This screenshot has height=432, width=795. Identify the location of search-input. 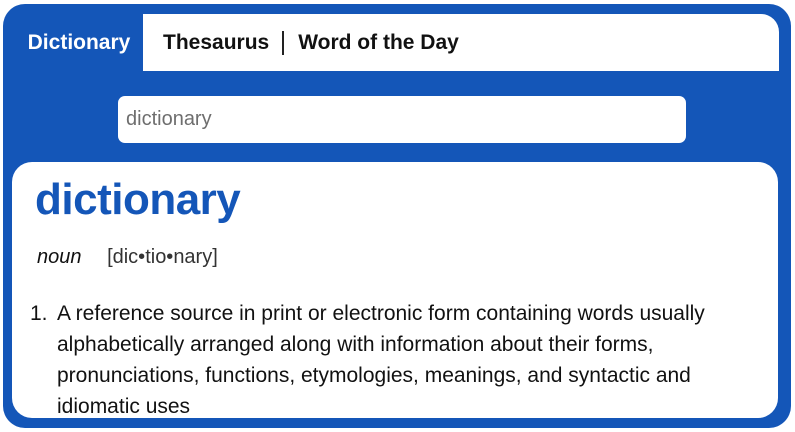
(396, 119).